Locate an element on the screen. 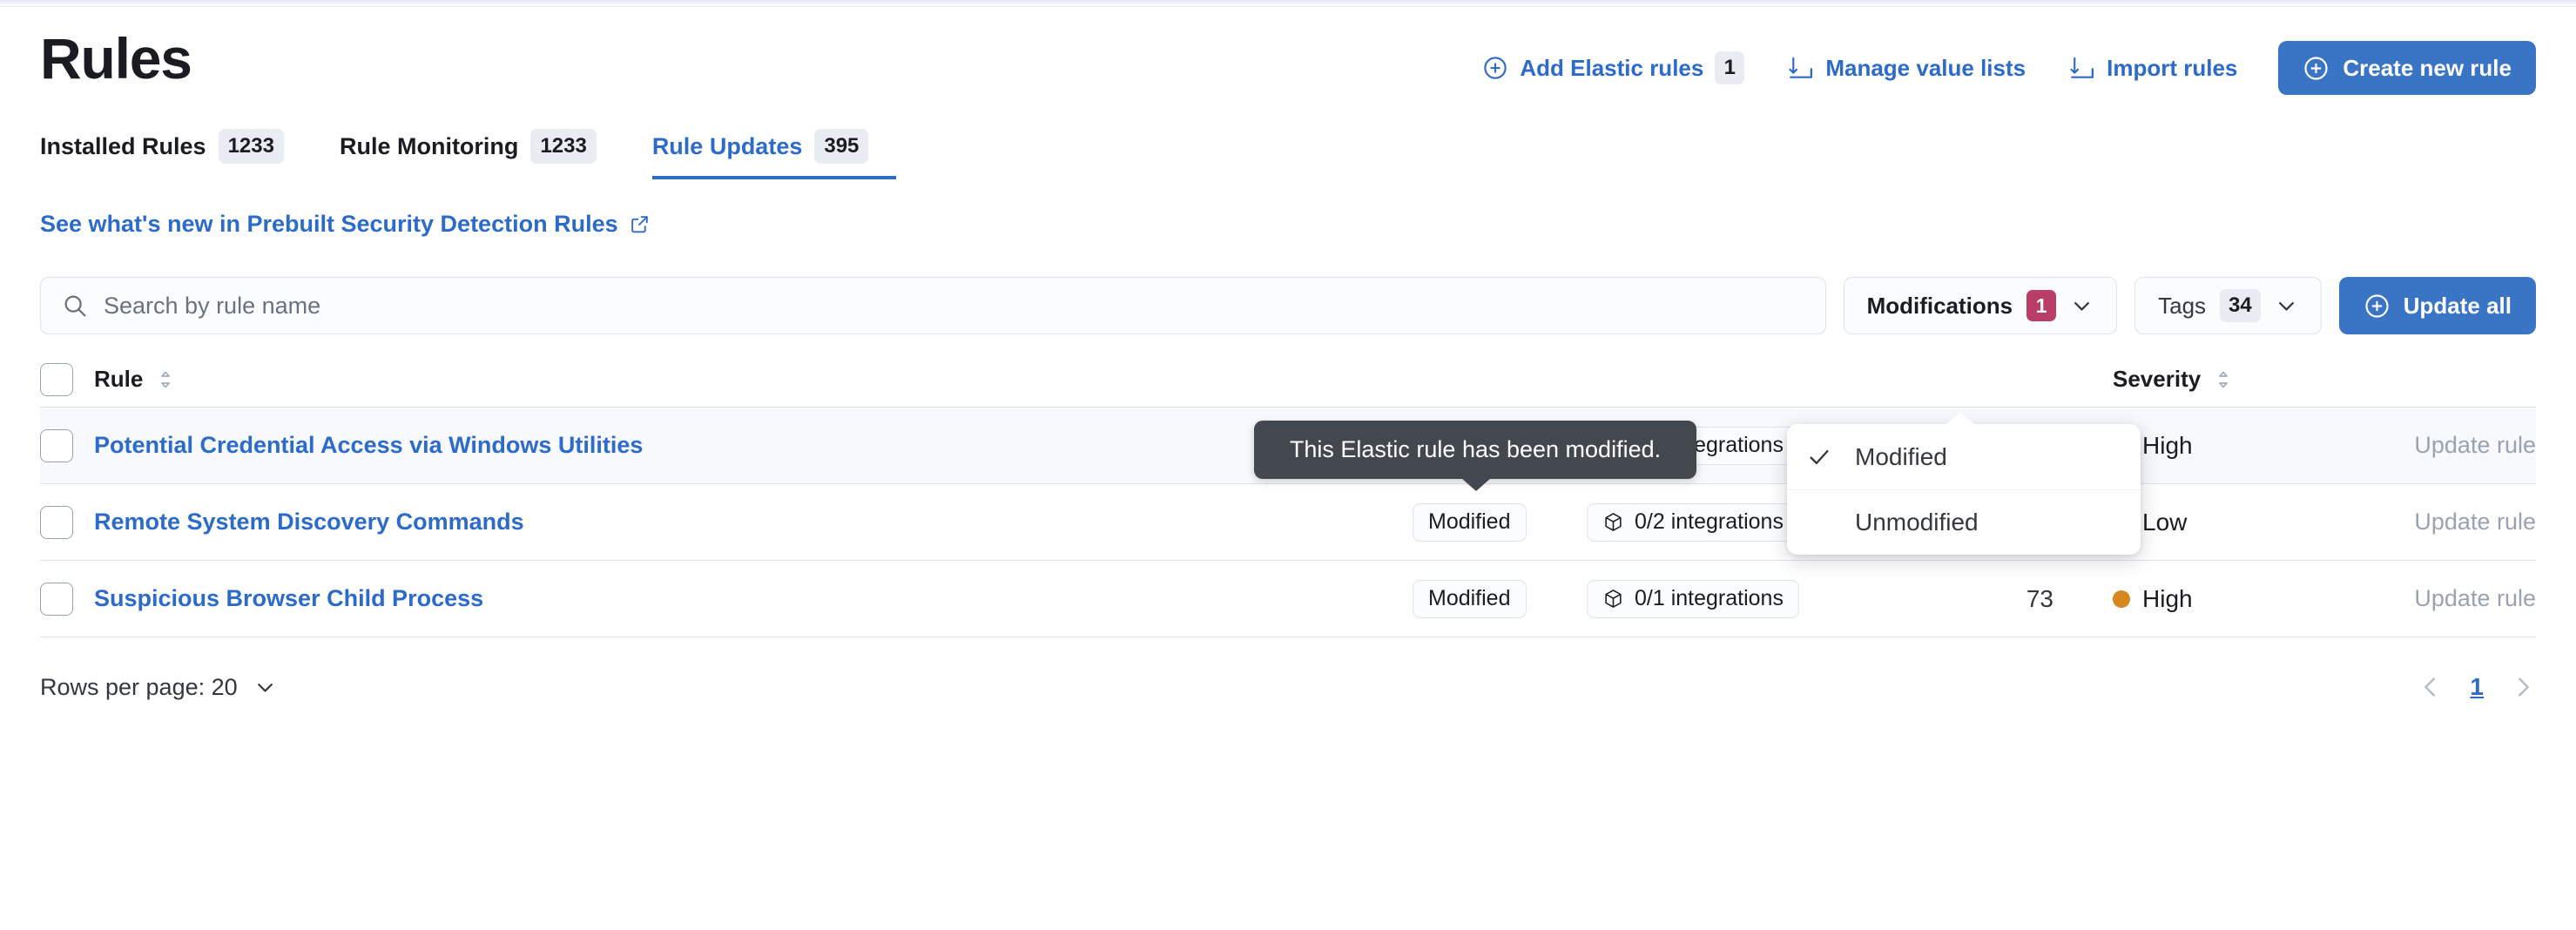 The width and height of the screenshot is (2576, 930). risk-score-cell: 73 is located at coordinates (2017, 599).